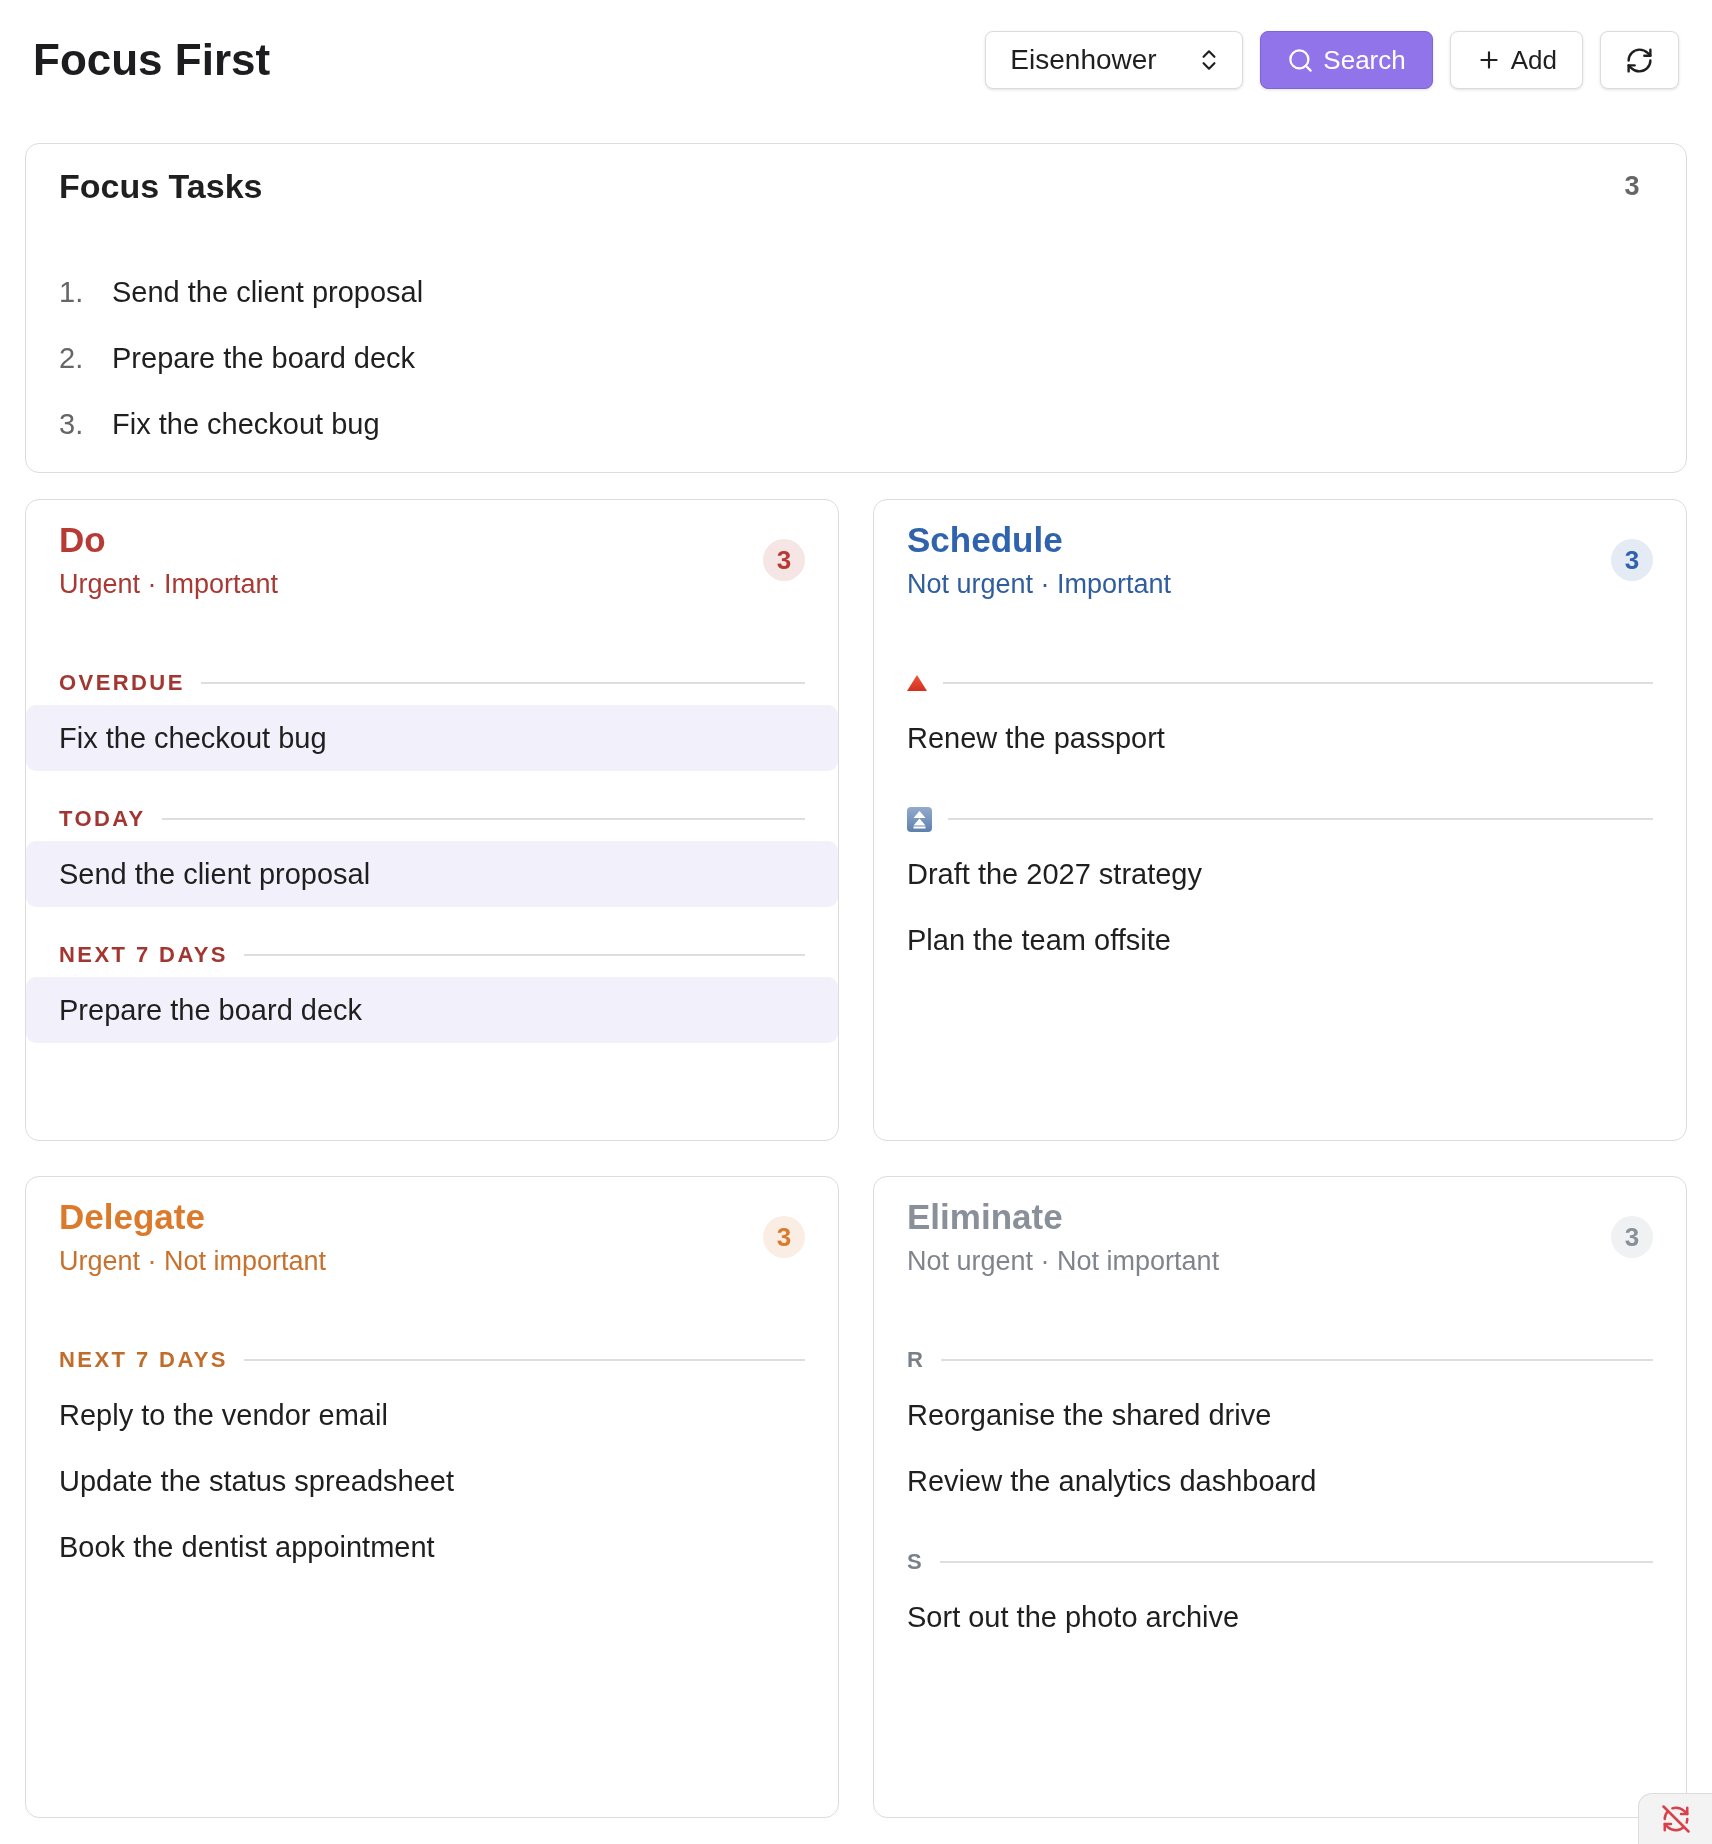 This screenshot has height=1844, width=1712. What do you see at coordinates (1114, 60) in the screenshot?
I see `view-select: Eisenhower` at bounding box center [1114, 60].